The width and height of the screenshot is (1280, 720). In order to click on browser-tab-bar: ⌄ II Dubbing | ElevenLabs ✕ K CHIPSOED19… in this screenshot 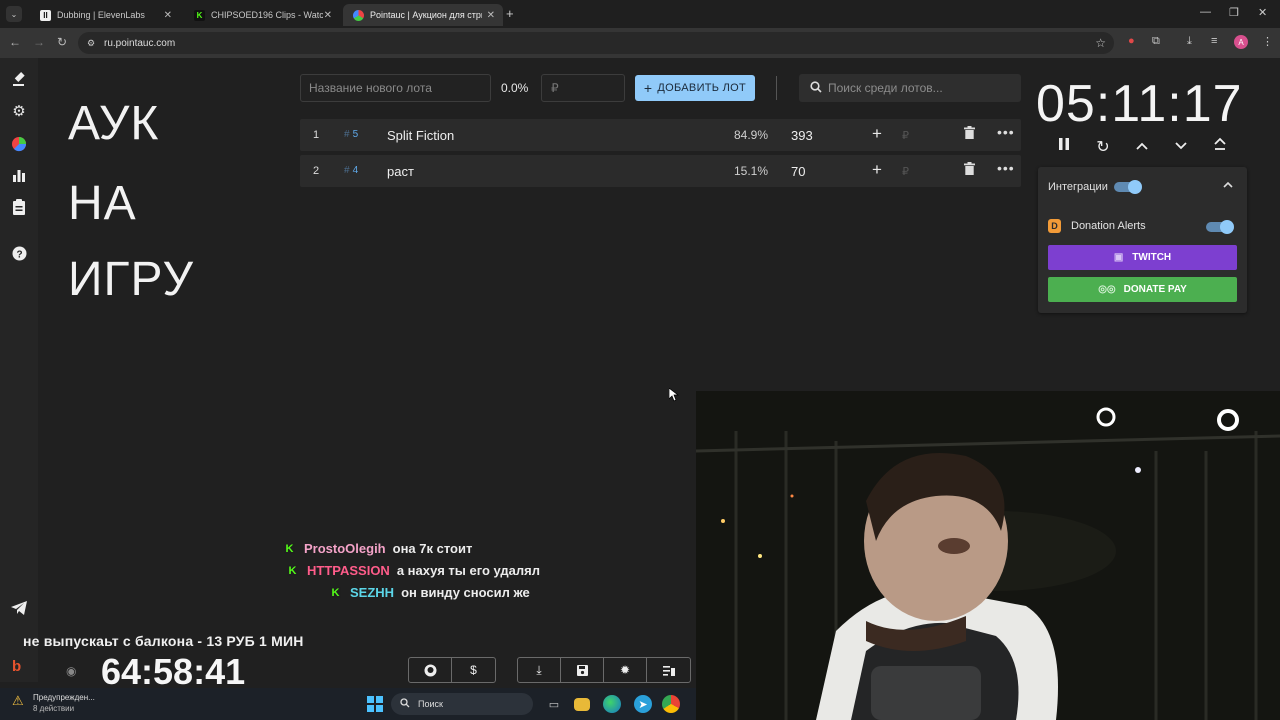, I will do `click(640, 14)`.